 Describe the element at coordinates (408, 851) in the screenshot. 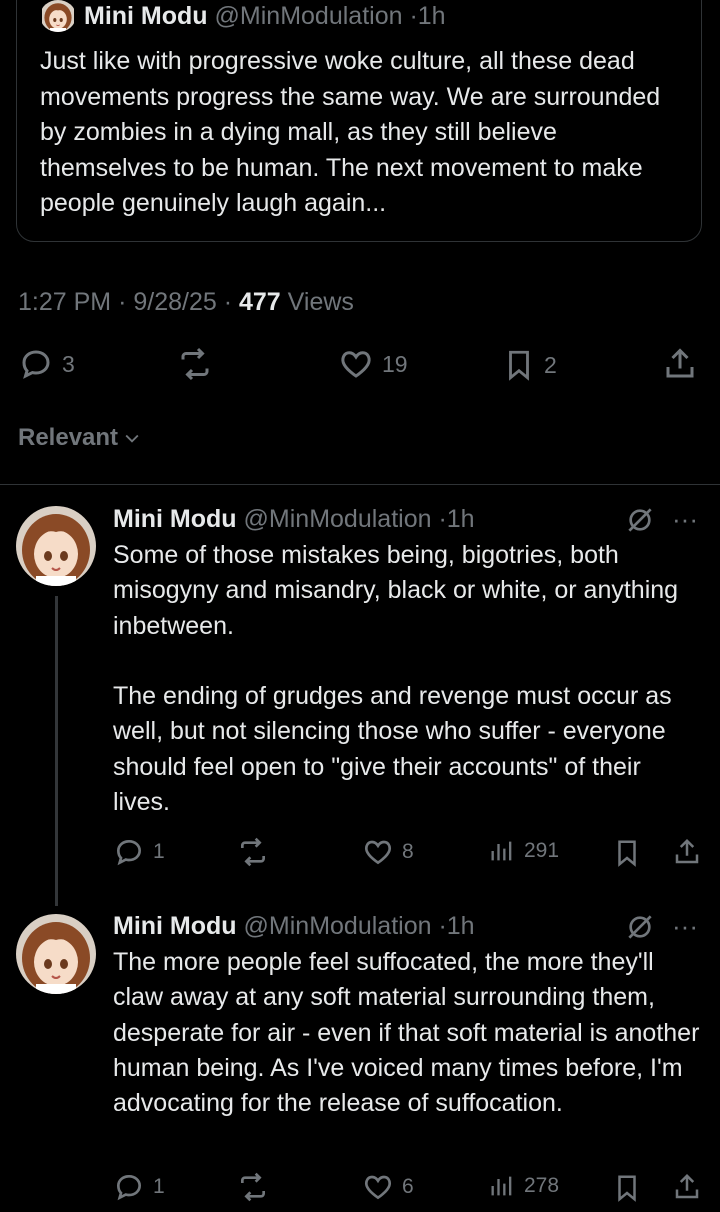

I see `reply-like-count: 8` at that location.